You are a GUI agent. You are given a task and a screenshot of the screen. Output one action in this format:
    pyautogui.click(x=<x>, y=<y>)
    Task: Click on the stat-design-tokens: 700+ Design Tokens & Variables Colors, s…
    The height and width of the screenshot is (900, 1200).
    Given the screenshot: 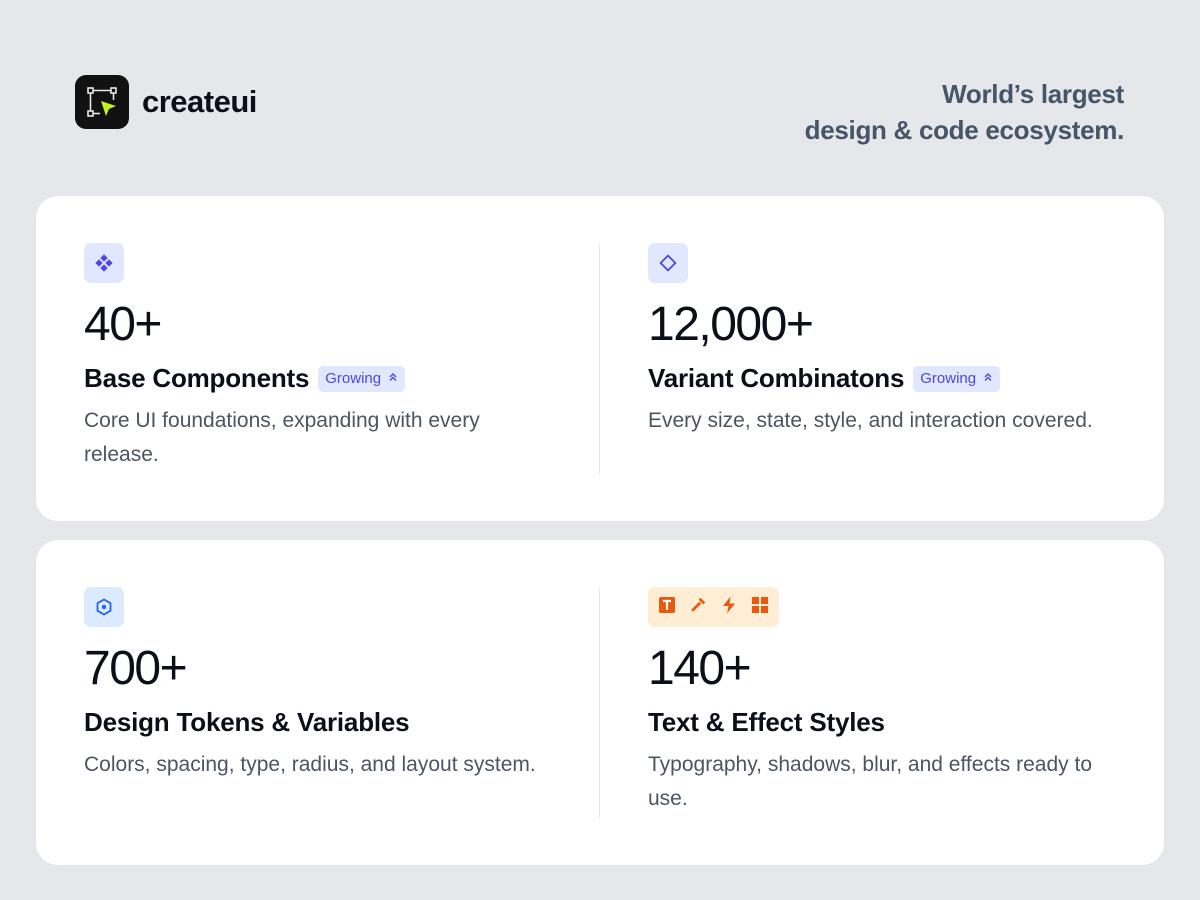 What is the action you would take?
    pyautogui.click(x=319, y=684)
    